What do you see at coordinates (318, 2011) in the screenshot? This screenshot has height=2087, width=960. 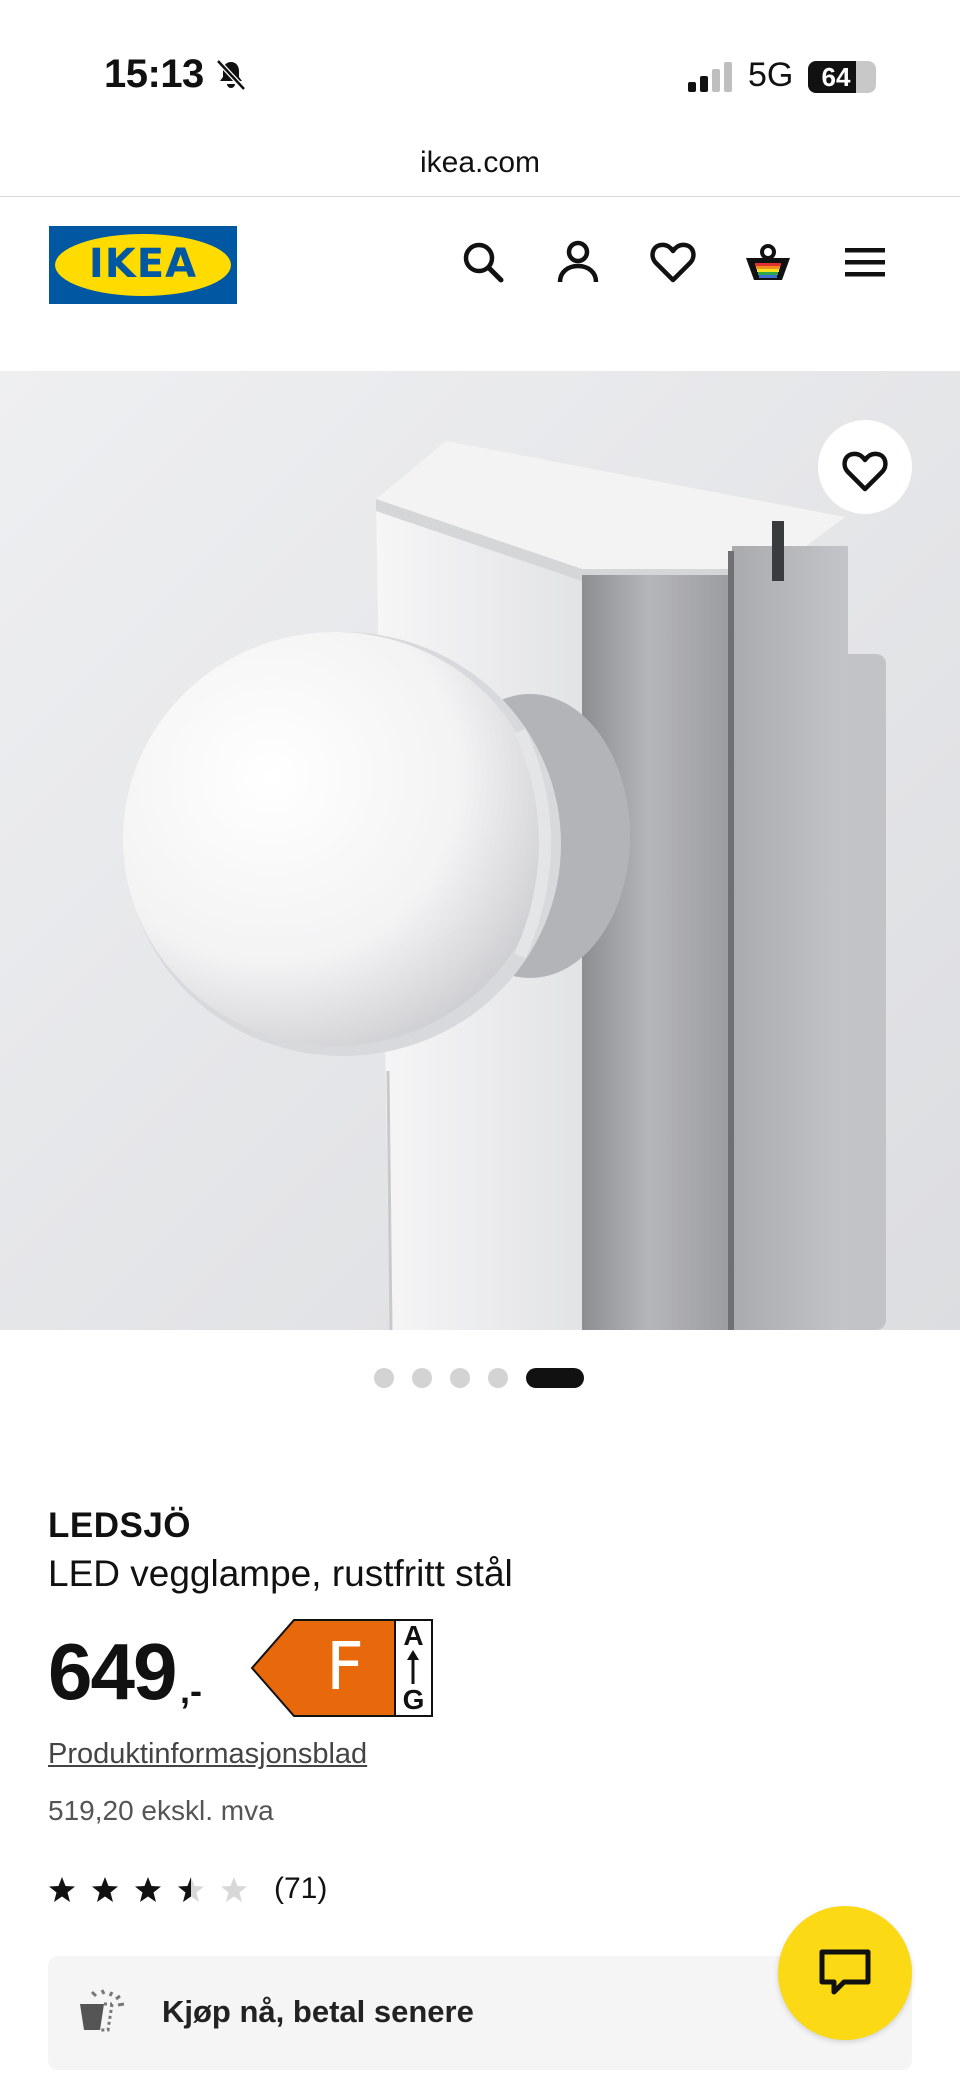 I see `banner-label: Kjøp nå, betal senere` at bounding box center [318, 2011].